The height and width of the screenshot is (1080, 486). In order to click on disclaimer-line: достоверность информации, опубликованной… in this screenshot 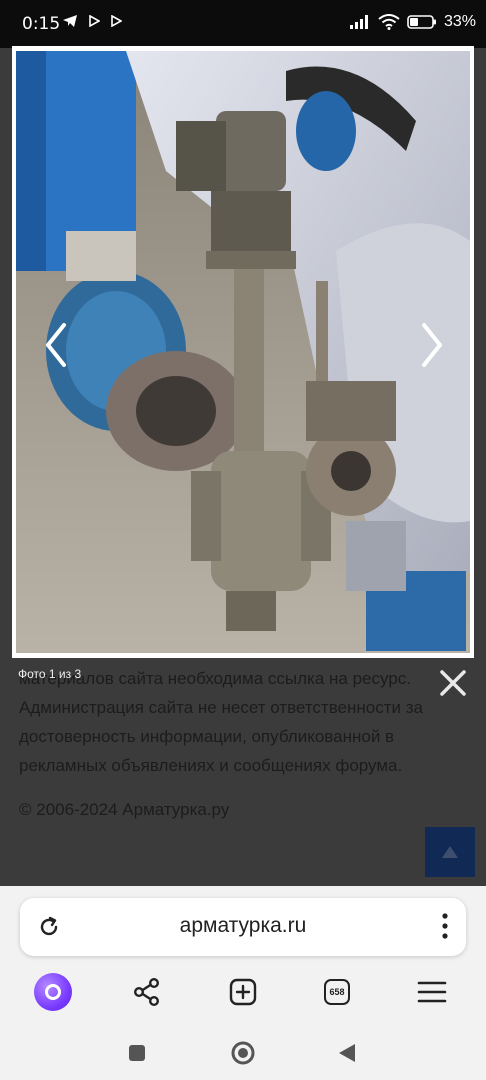, I will do `click(207, 736)`.